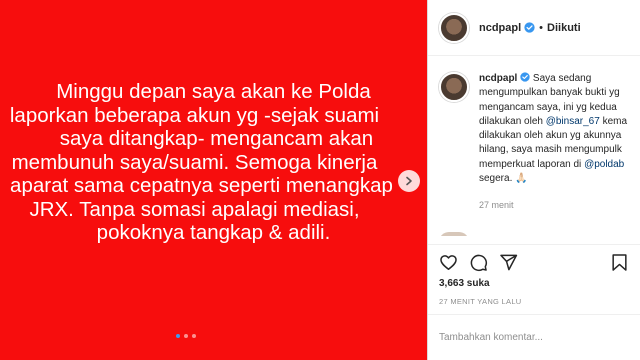  Describe the element at coordinates (454, 234) in the screenshot. I see `next-comment-avatar` at that location.